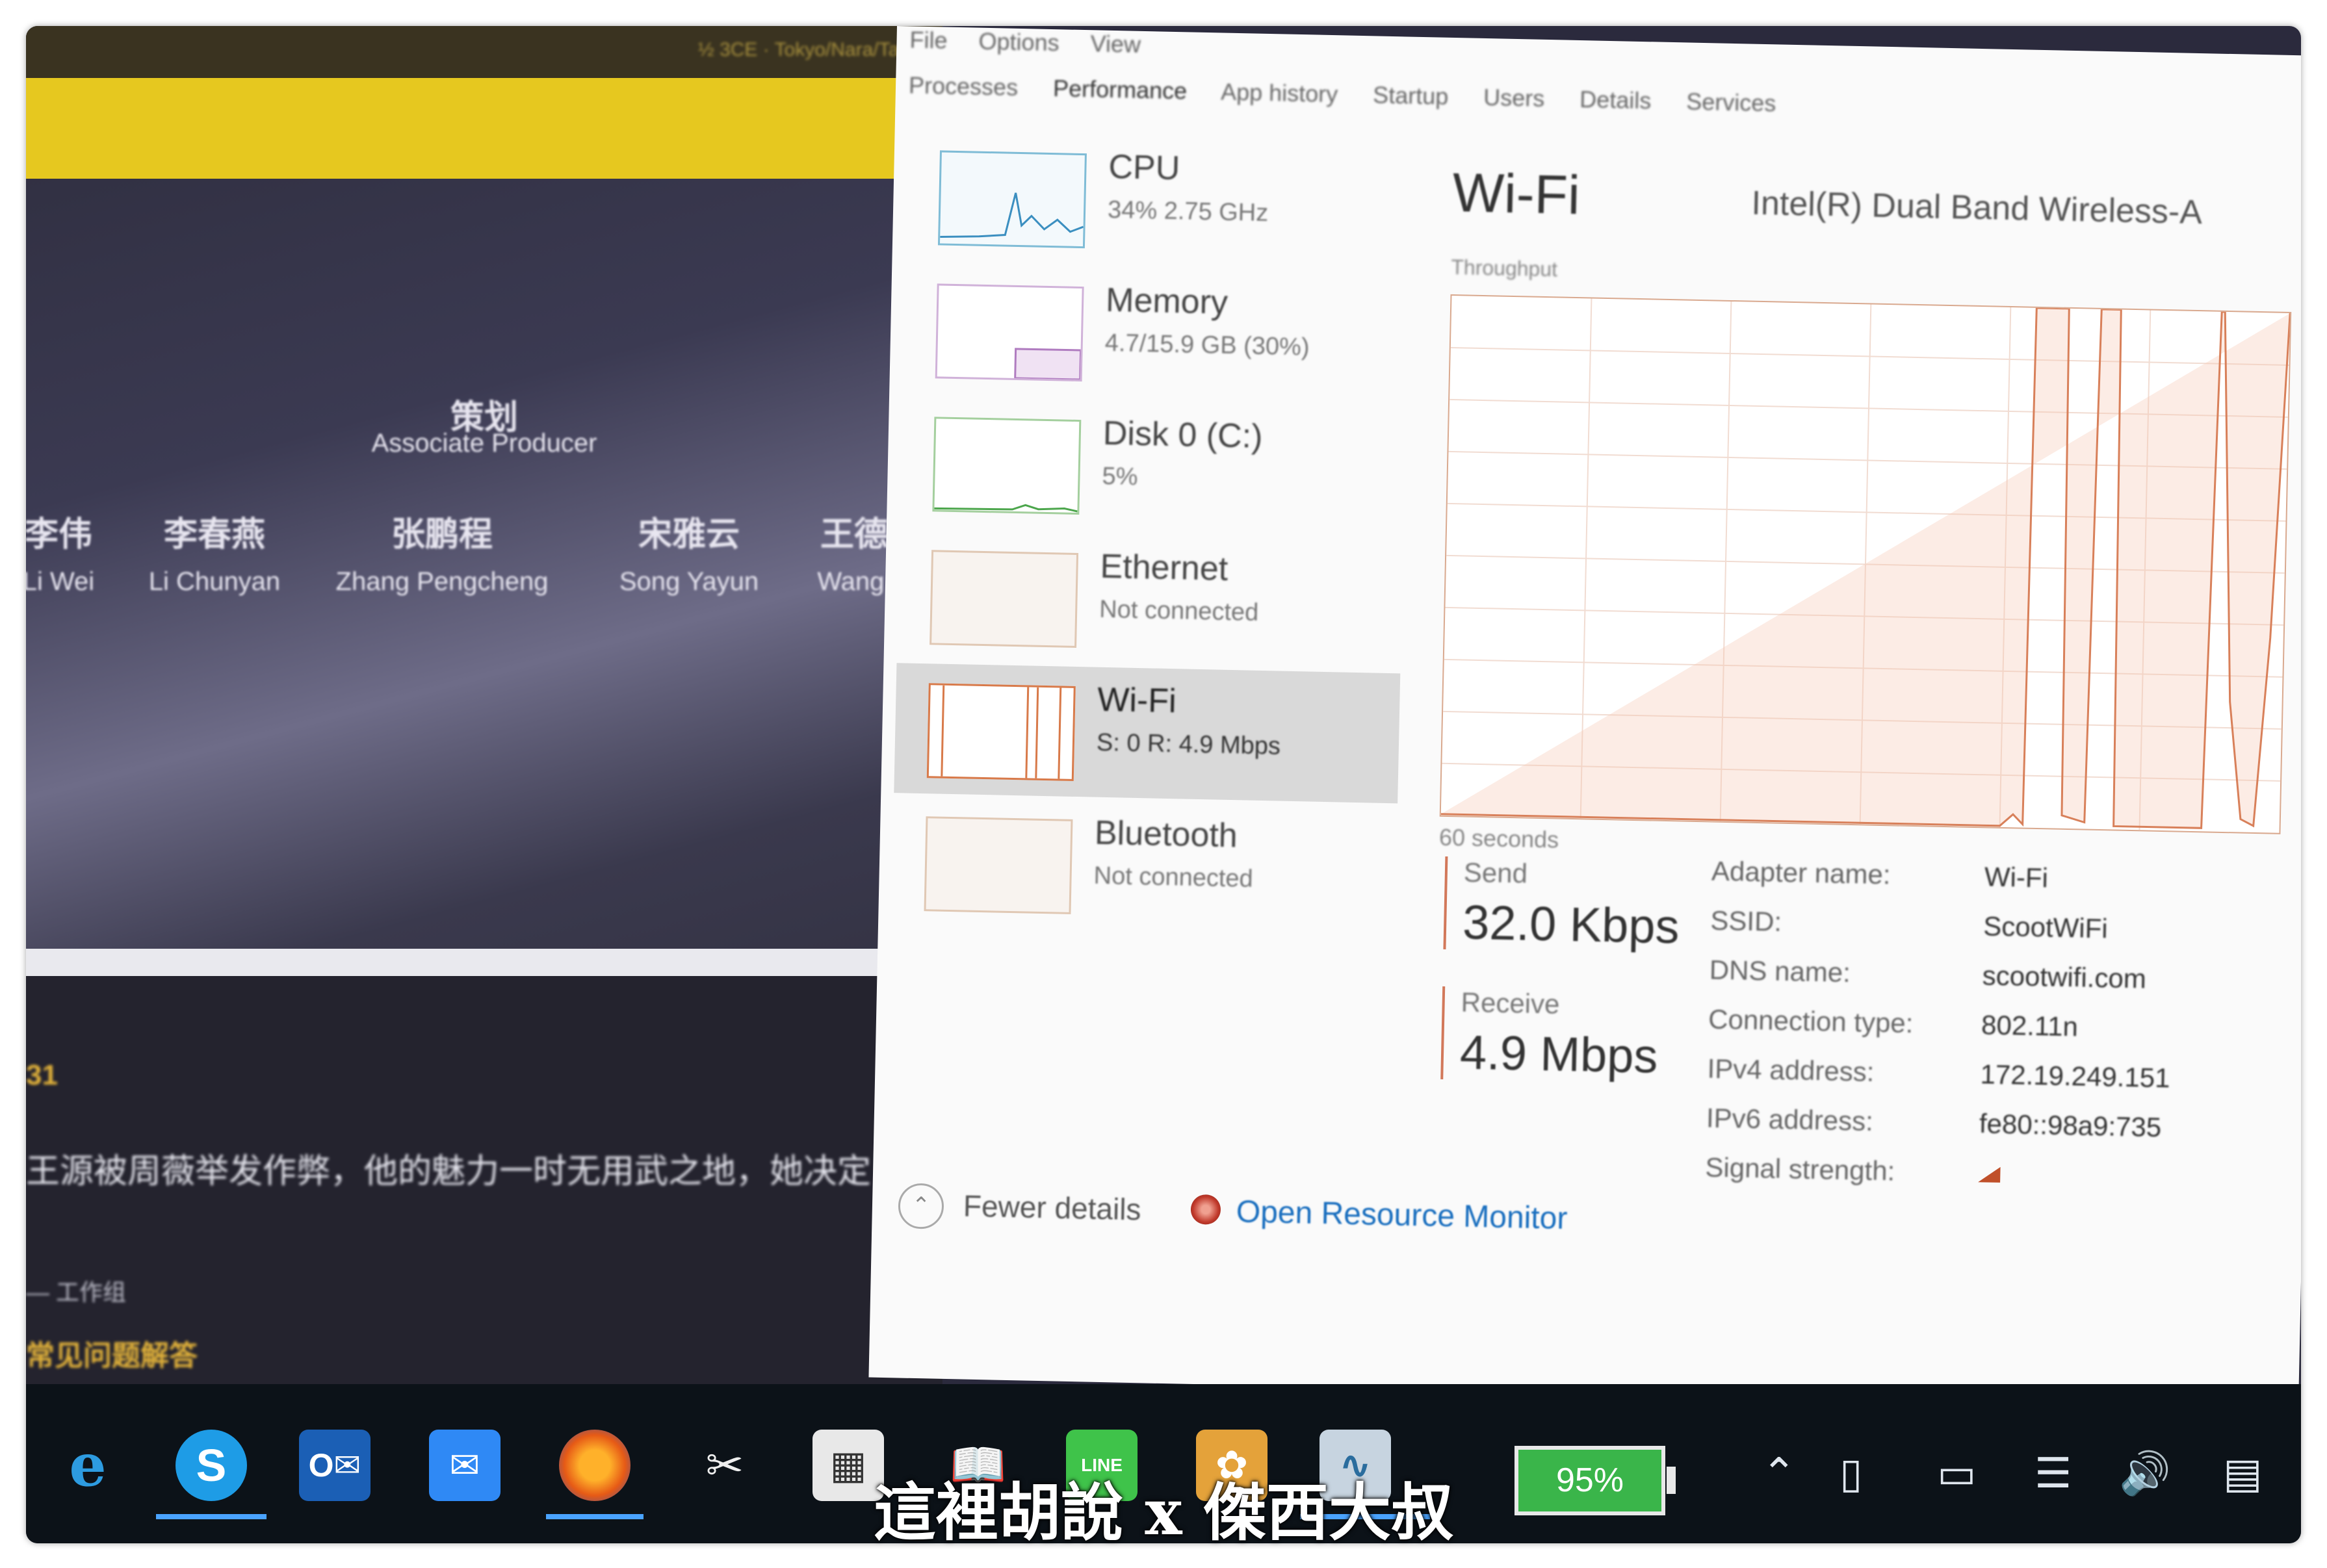 This screenshot has width=2327, height=1568. What do you see at coordinates (1499, 838) in the screenshot?
I see `time-axis-label: 60 seconds` at bounding box center [1499, 838].